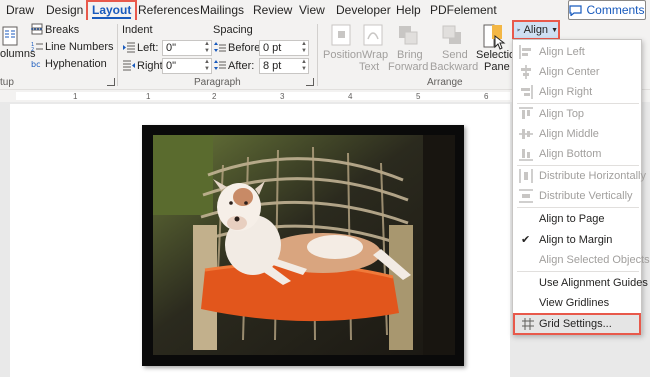 The width and height of the screenshot is (650, 377). What do you see at coordinates (171, 66) in the screenshot?
I see `indent-right-value: 0"` at bounding box center [171, 66].